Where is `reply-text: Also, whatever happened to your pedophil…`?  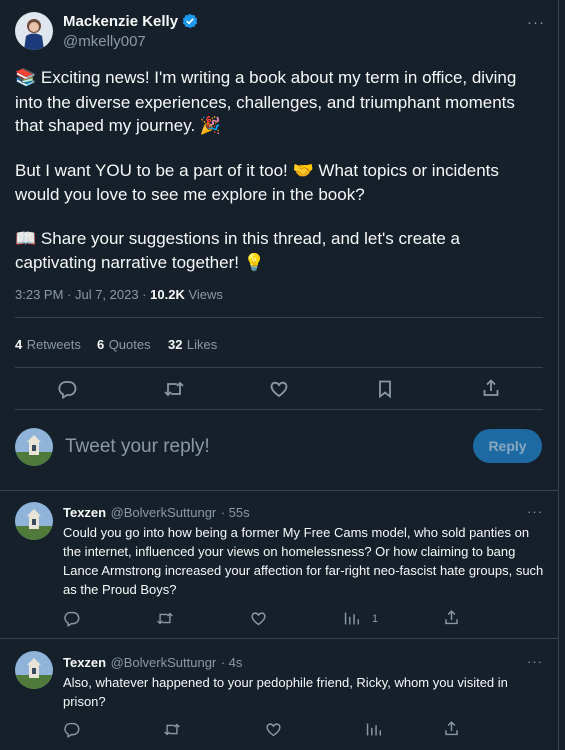
reply-text: Also, whatever happened to your pedophil… is located at coordinates (285, 692).